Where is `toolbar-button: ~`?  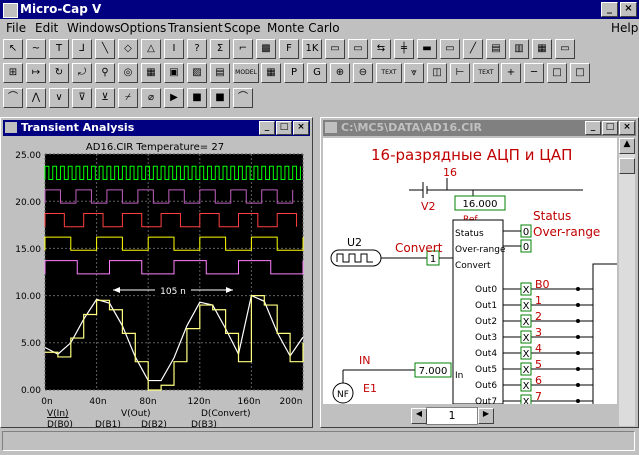 toolbar-button: ~ is located at coordinates (36, 49).